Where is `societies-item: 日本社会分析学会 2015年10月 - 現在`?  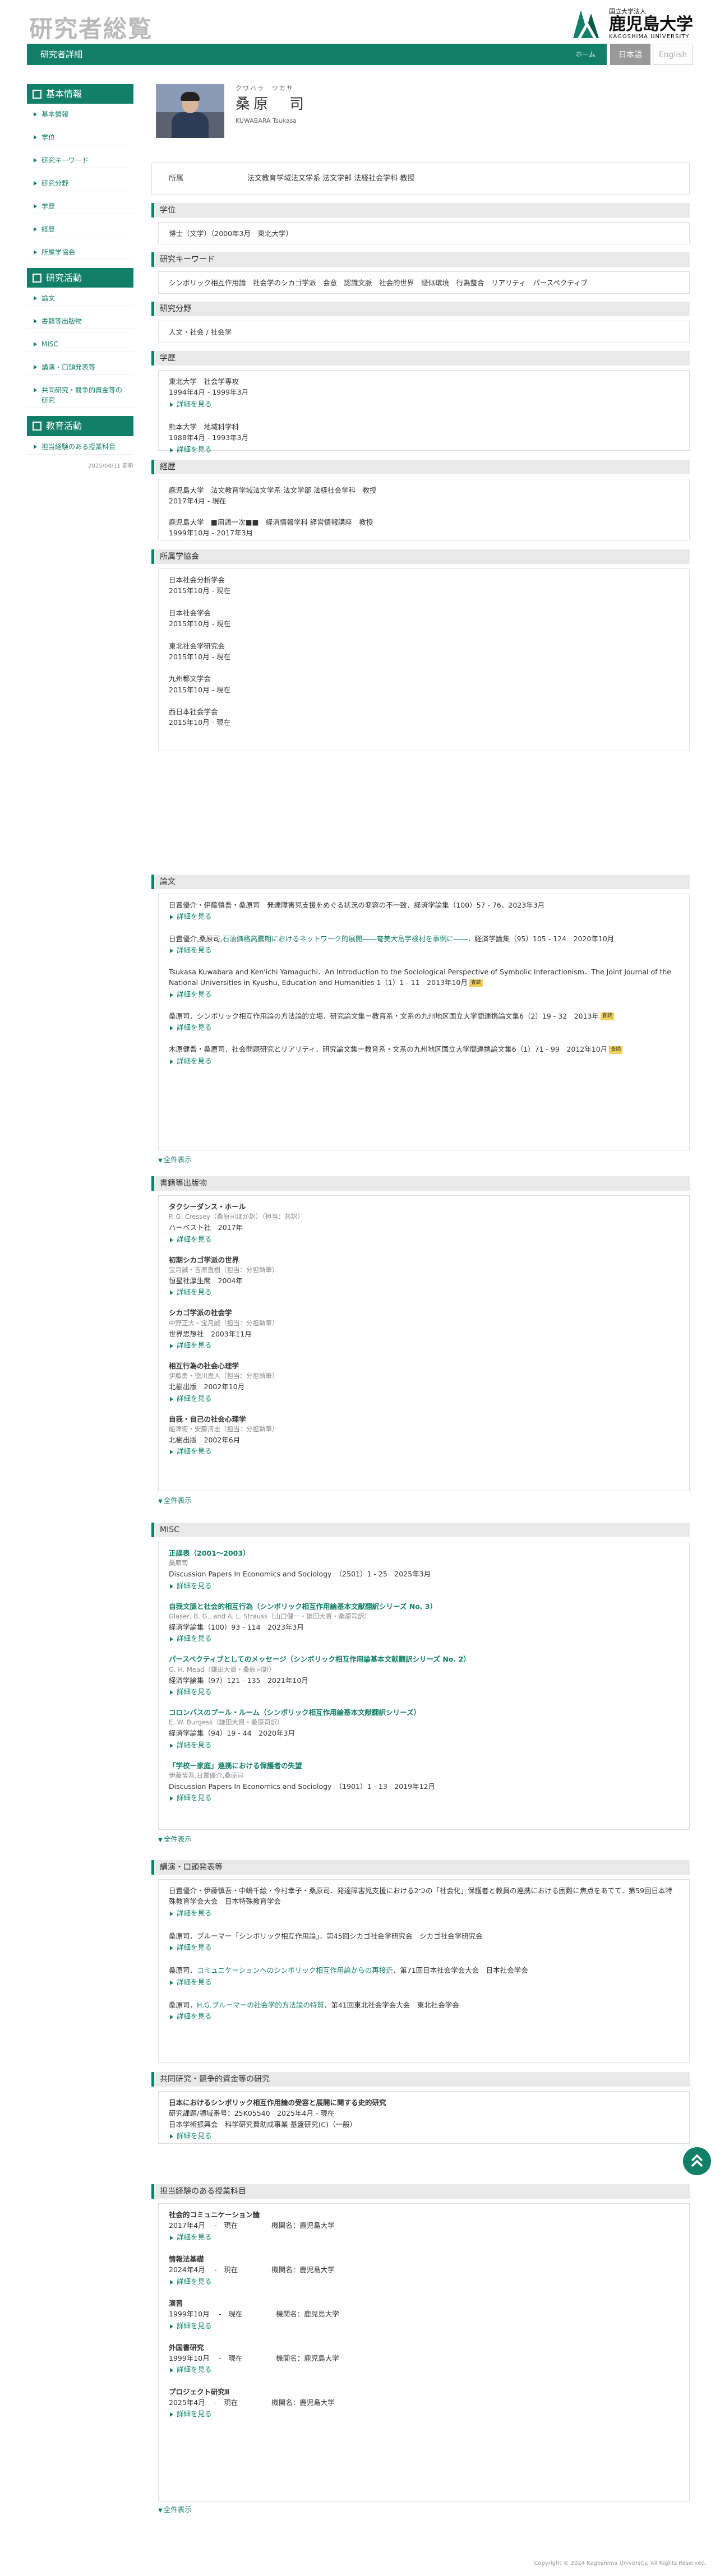
societies-item: 日本社会分析学会 2015年10月 - 現在 is located at coordinates (424, 585).